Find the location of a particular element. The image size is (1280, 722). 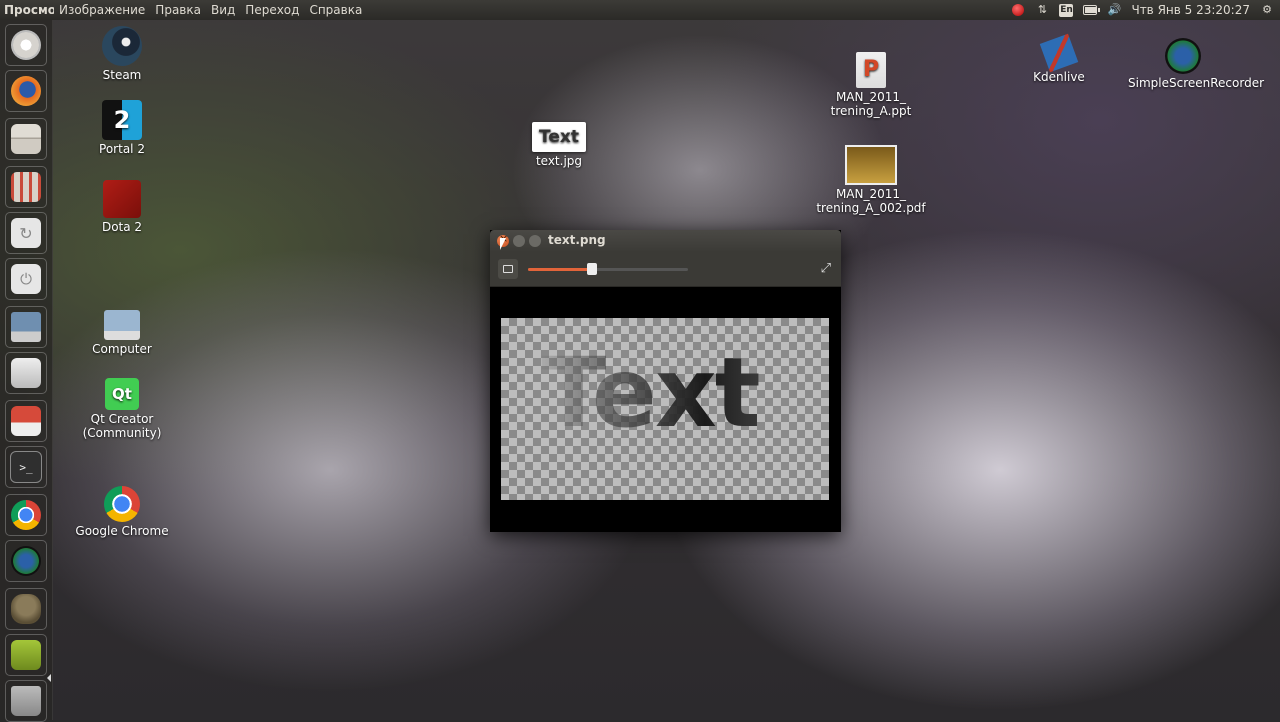

tools-icon is located at coordinates (26, 373).